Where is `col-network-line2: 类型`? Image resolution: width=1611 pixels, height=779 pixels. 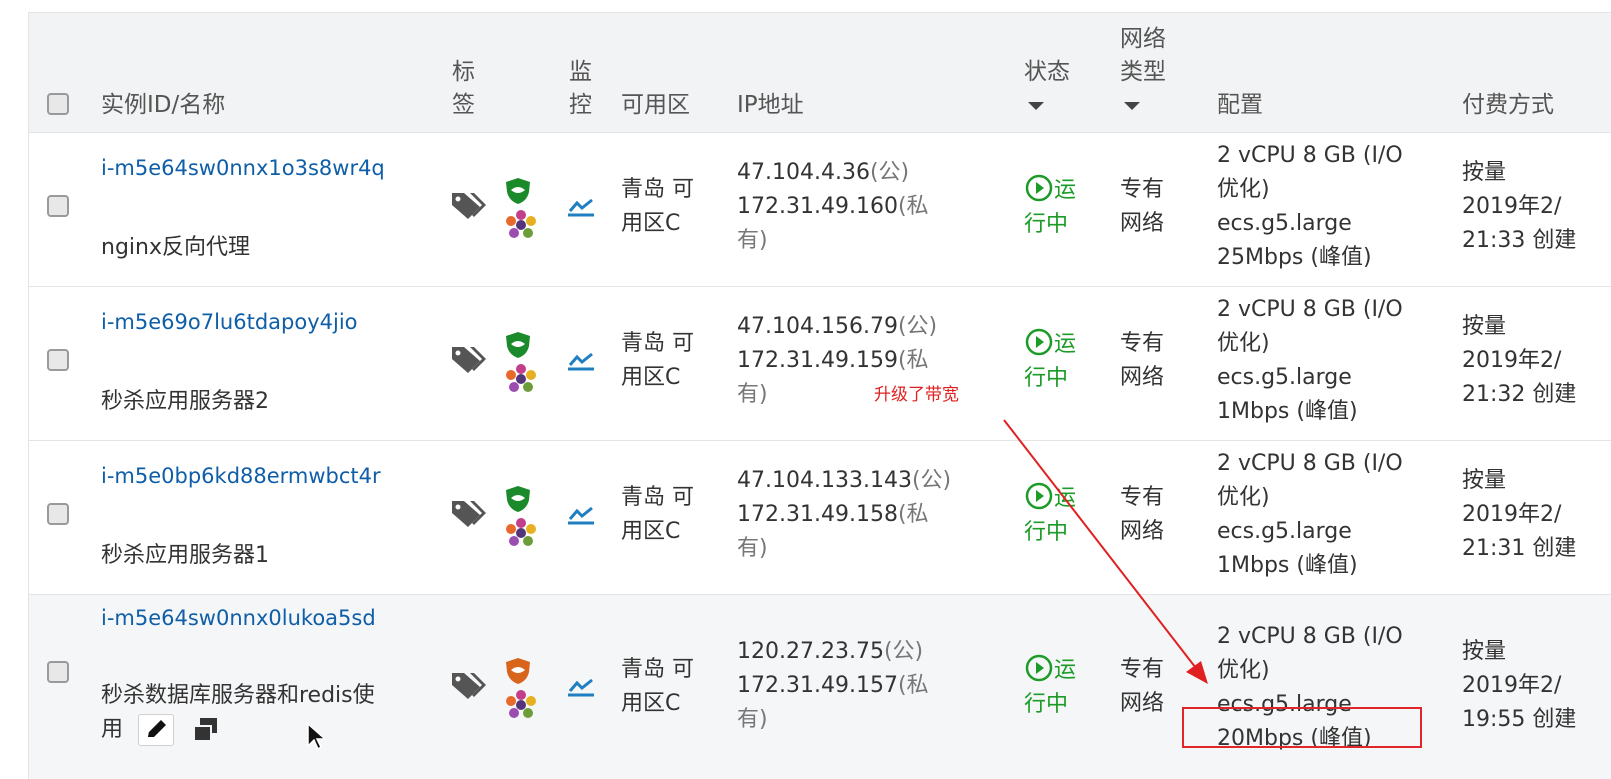
col-network-line2: 类型 is located at coordinates (1143, 72).